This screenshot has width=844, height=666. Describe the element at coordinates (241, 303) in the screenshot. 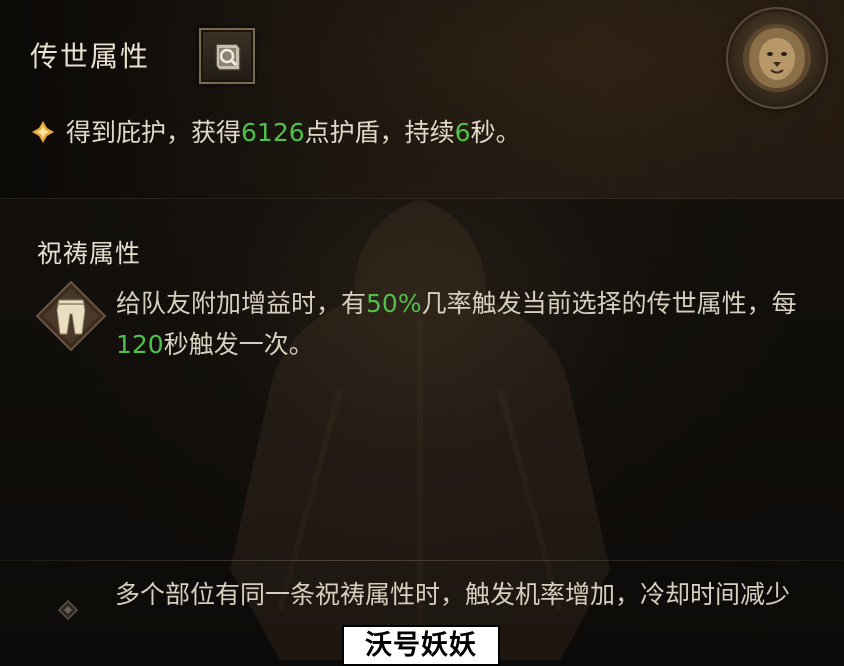

I see `blessing-text-1: 给队友附加增益时，有` at that location.